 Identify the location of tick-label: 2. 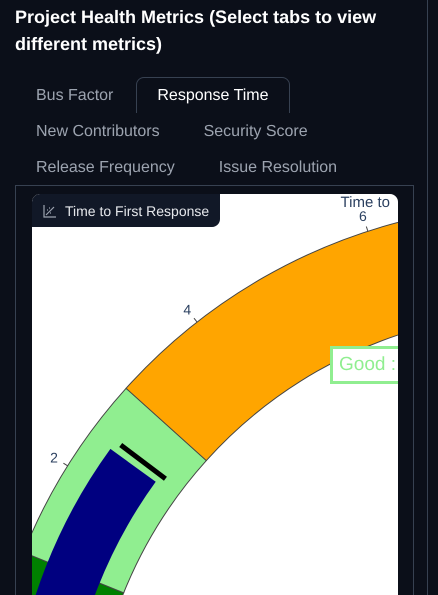
(54, 457).